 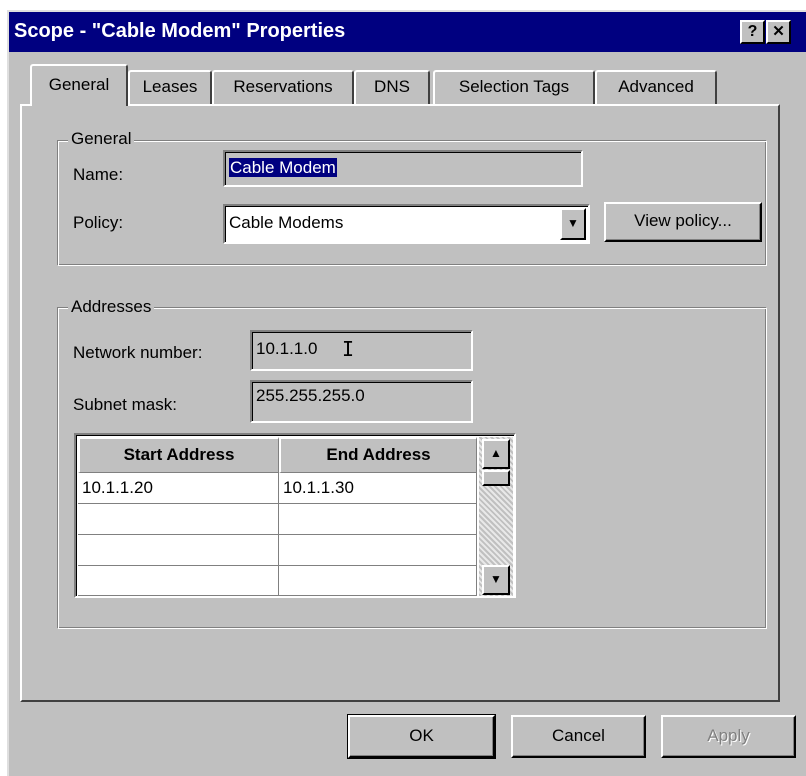 I want to click on name-field: Cable Modem, so click(x=403, y=168).